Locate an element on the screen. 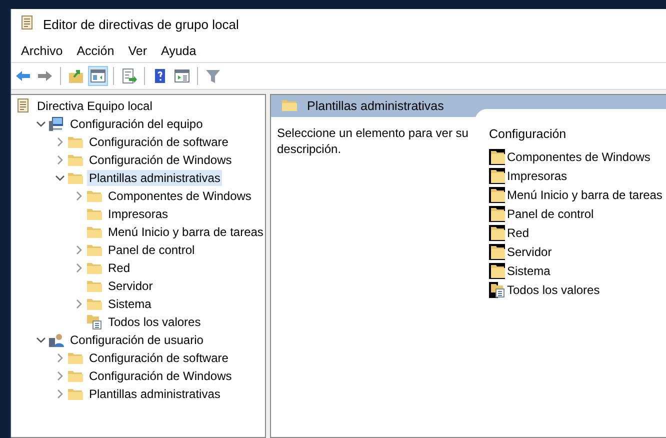 The image size is (666, 438). tree-item: Configuración del equipo is located at coordinates (136, 124).